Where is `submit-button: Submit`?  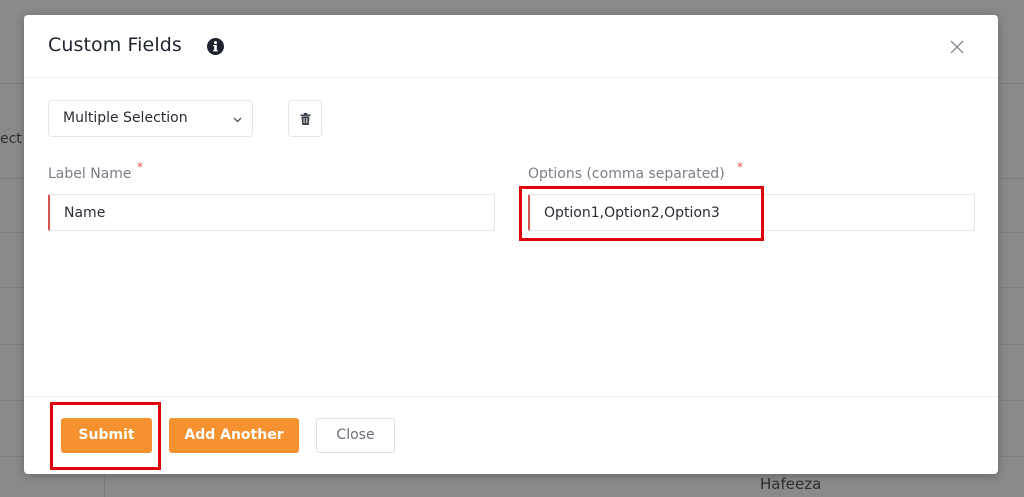 submit-button: Submit is located at coordinates (106, 435).